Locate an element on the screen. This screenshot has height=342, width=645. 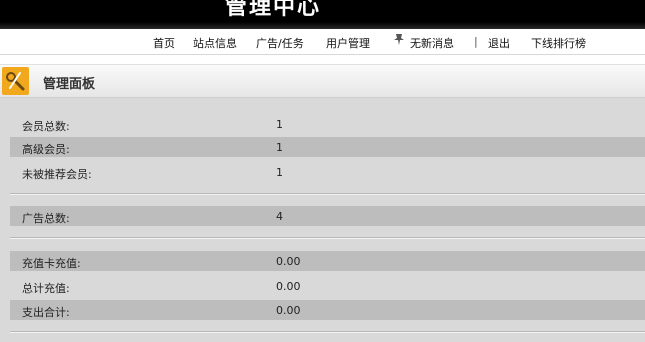
stat-label: 总计充值: is located at coordinates (46, 288).